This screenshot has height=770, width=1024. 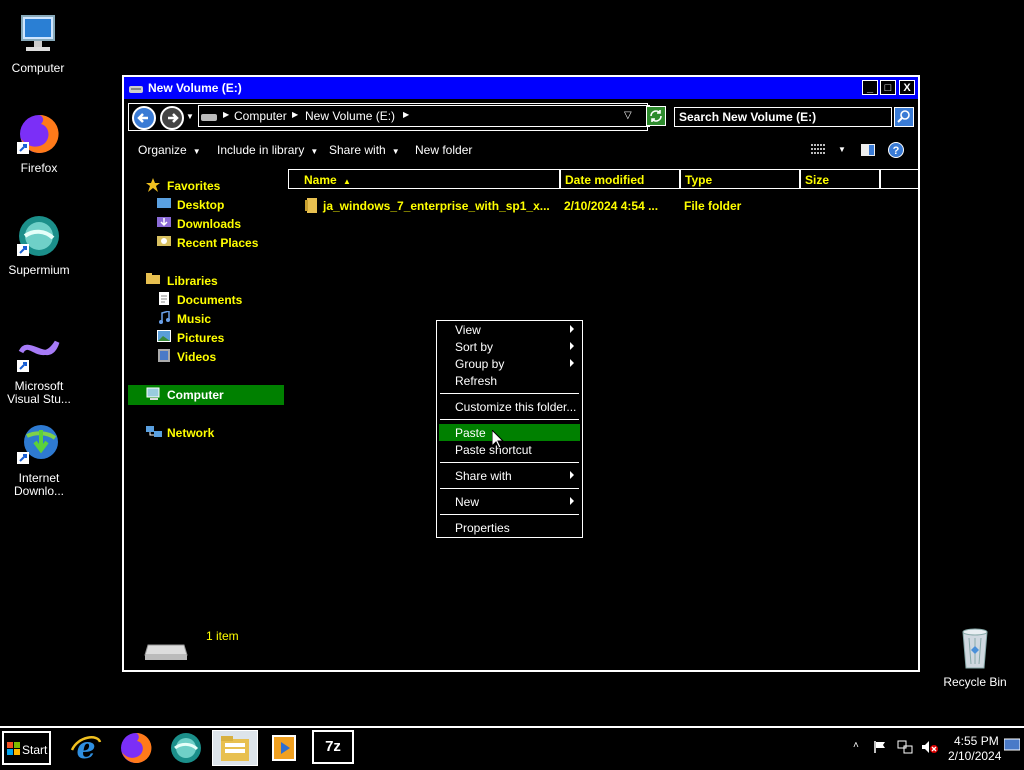 I want to click on volume-muted-icon, so click(x=930, y=748).